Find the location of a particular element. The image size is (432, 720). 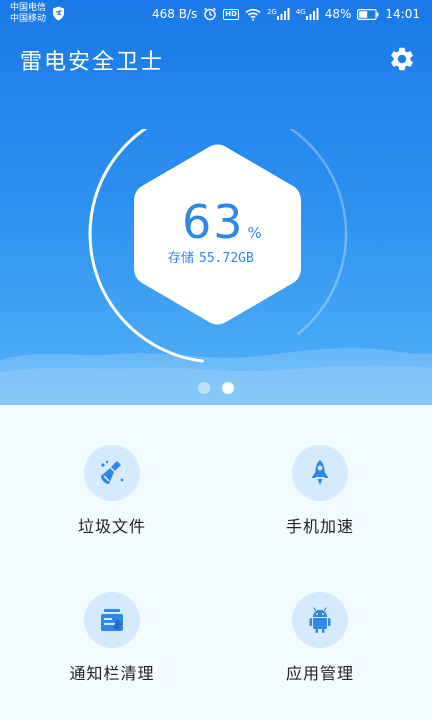

notification-card-icon is located at coordinates (112, 620).